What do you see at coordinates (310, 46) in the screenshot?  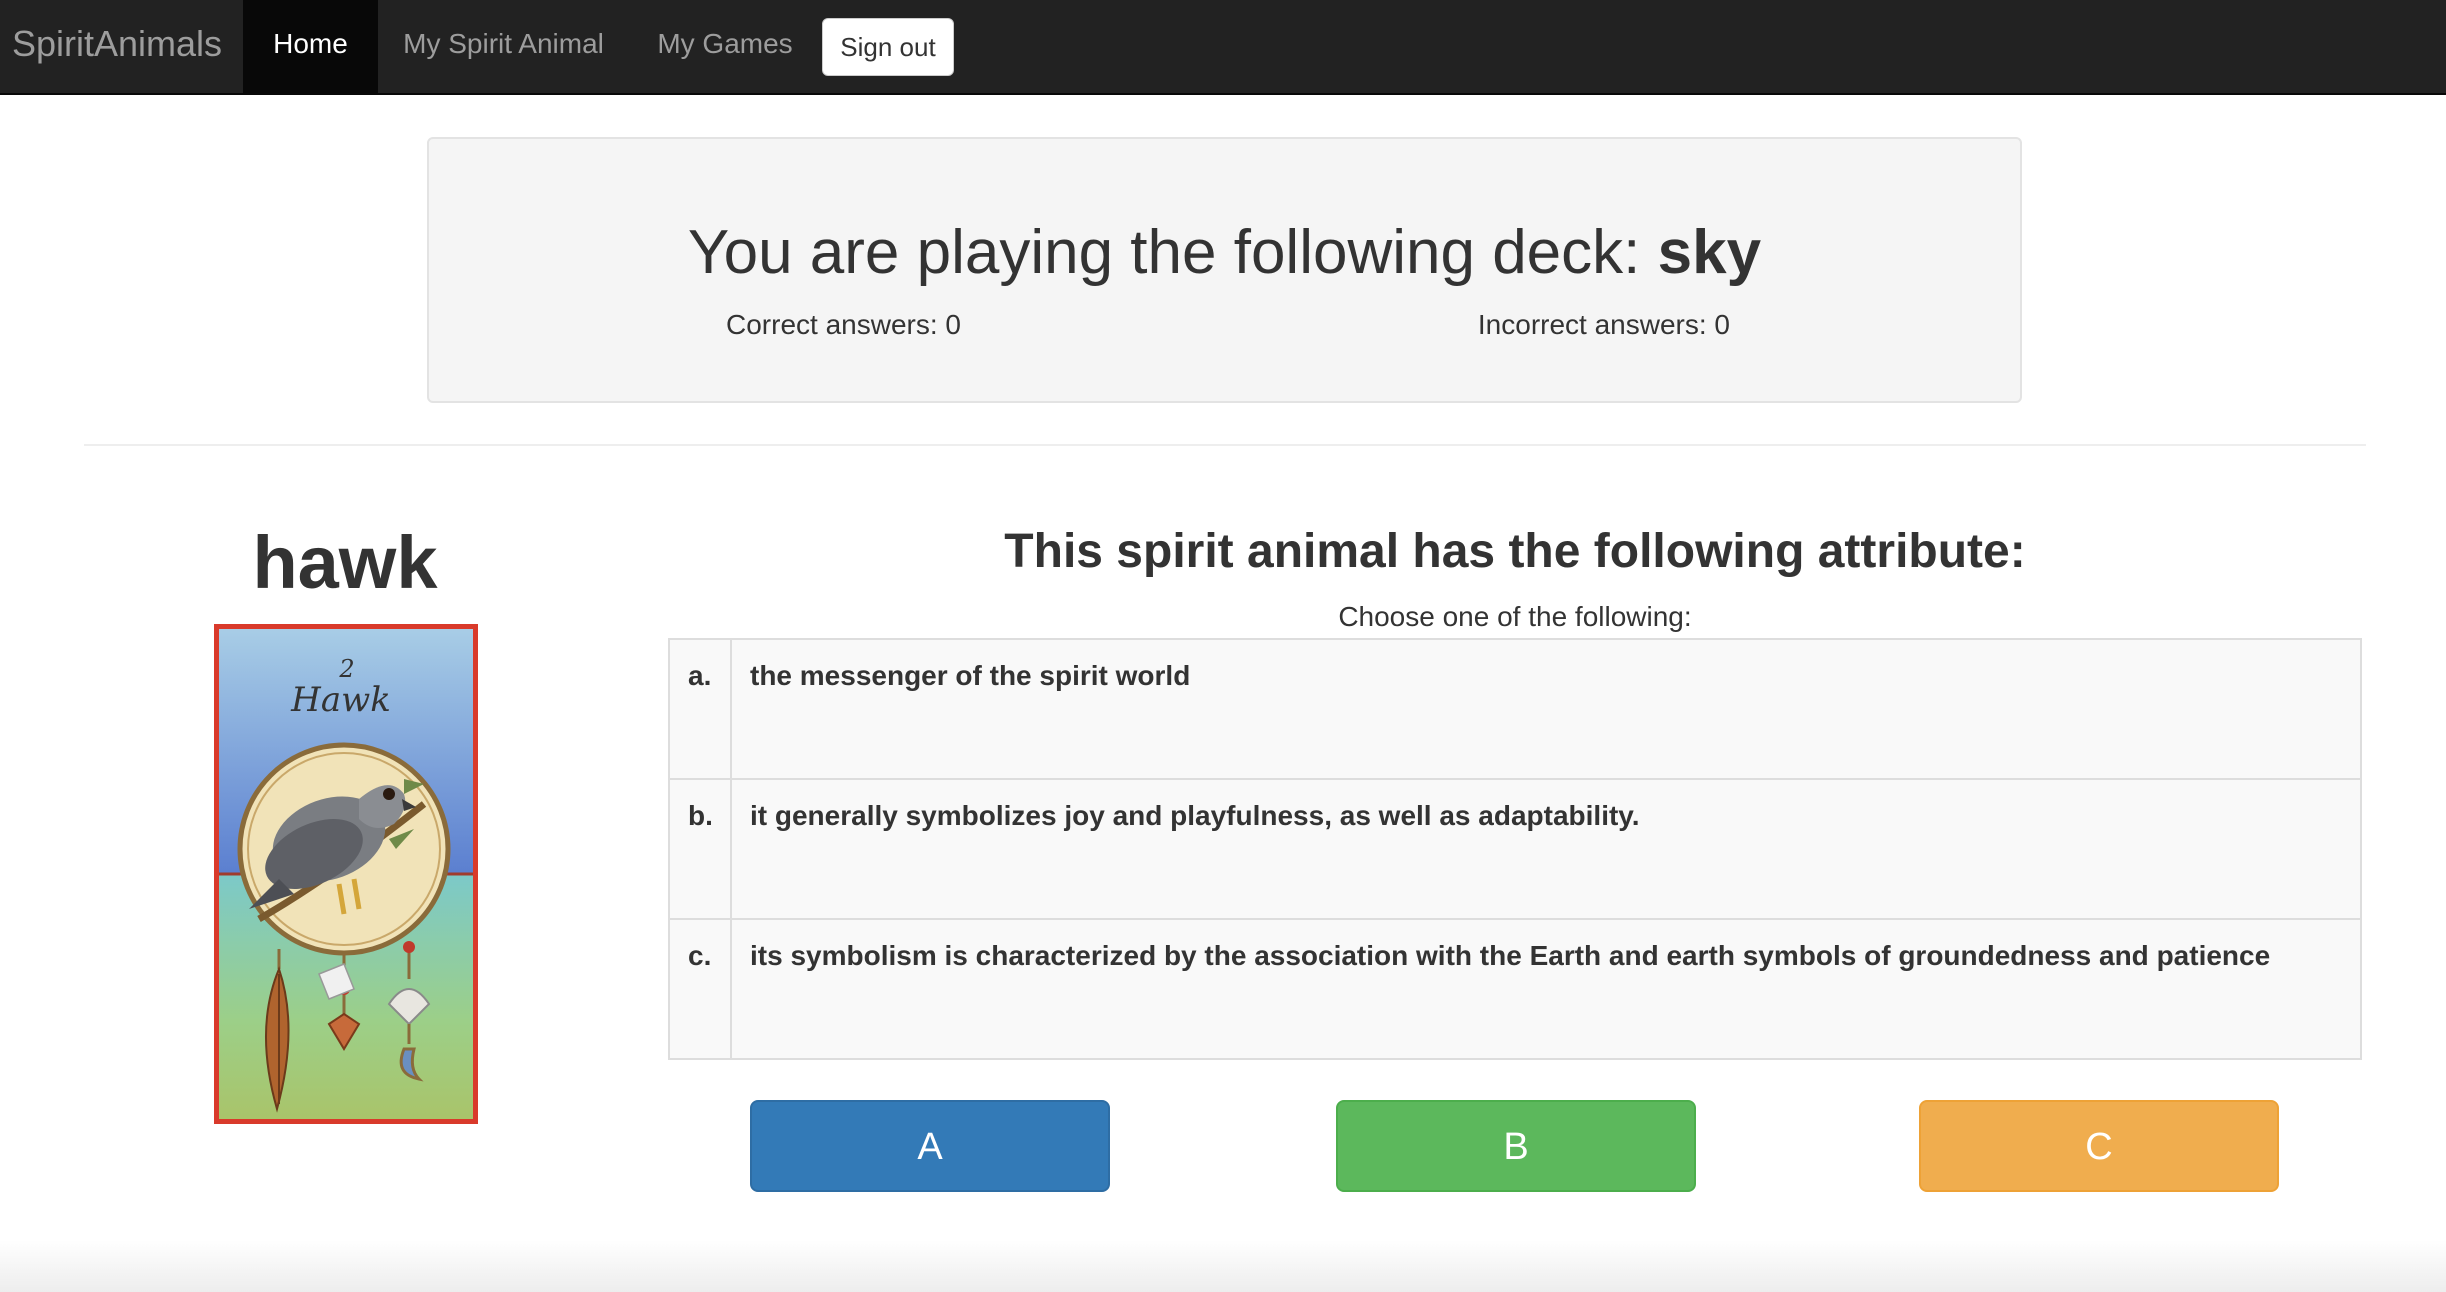 I see `nav-home: Home` at bounding box center [310, 46].